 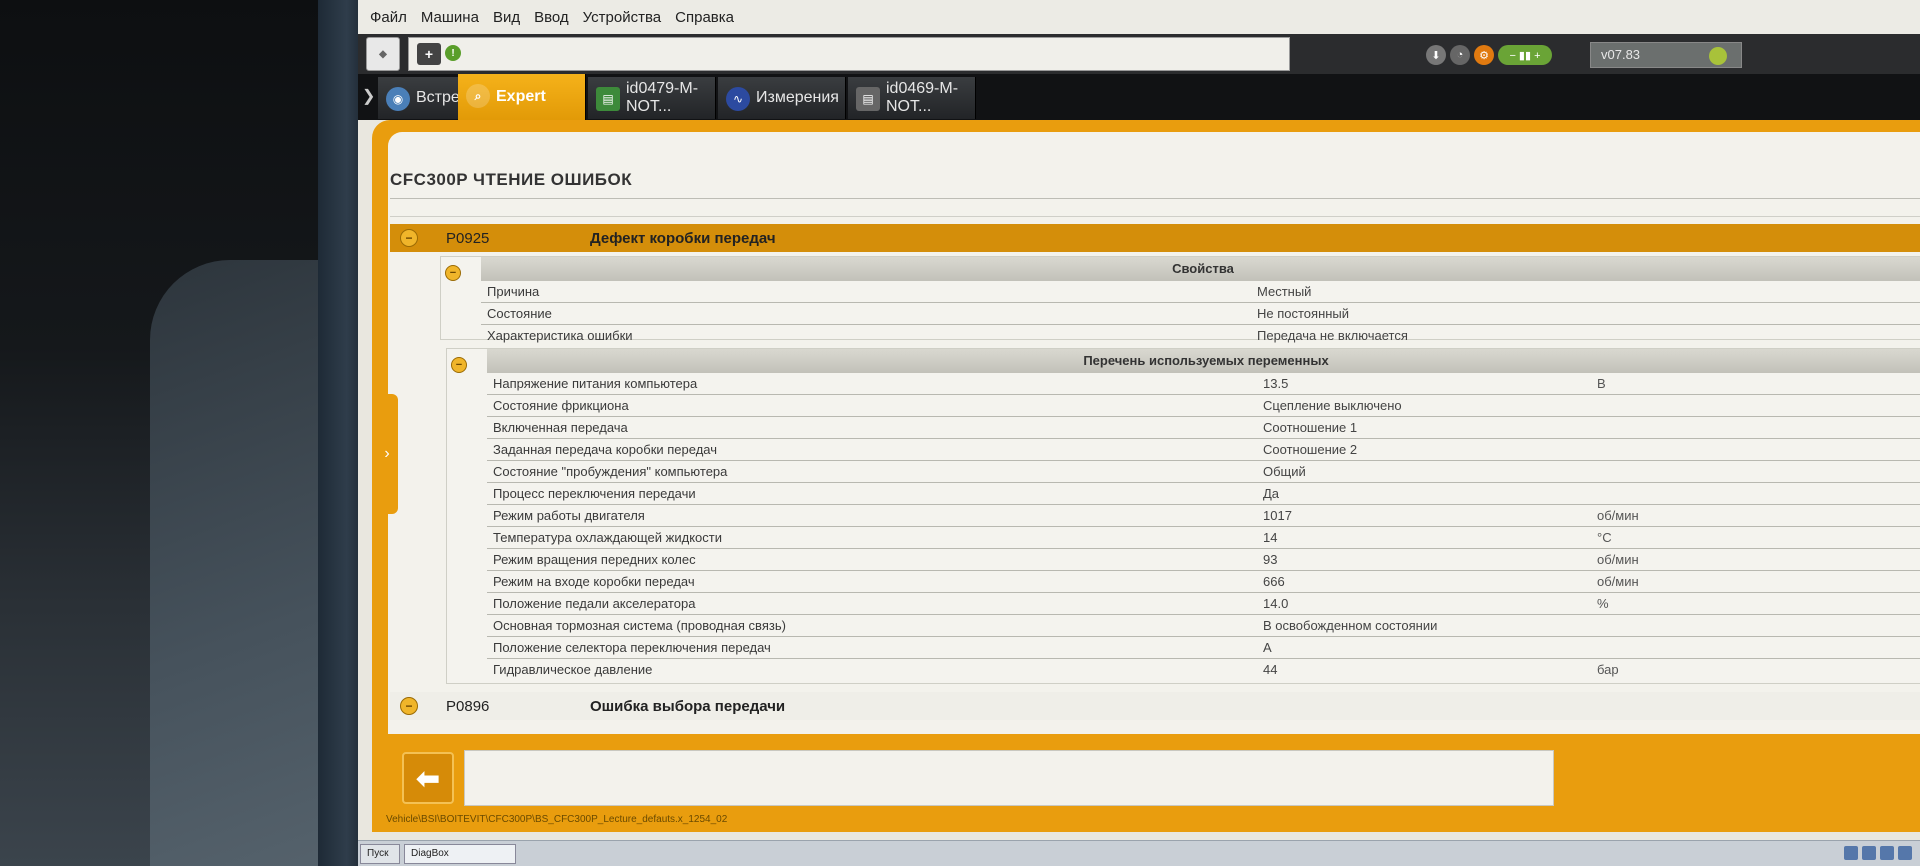 What do you see at coordinates (388, 17) in the screenshot?
I see `menu-file: Файл` at bounding box center [388, 17].